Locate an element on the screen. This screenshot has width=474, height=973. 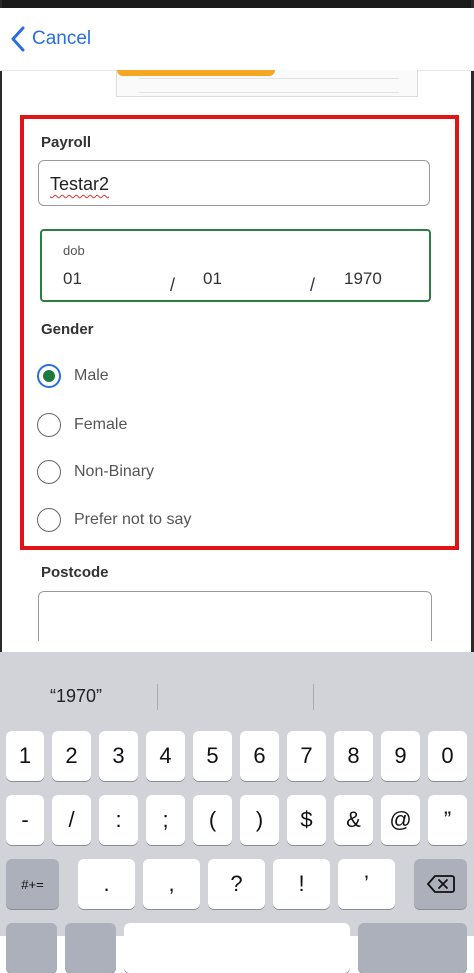
radio-button-selected is located at coordinates (49, 376).